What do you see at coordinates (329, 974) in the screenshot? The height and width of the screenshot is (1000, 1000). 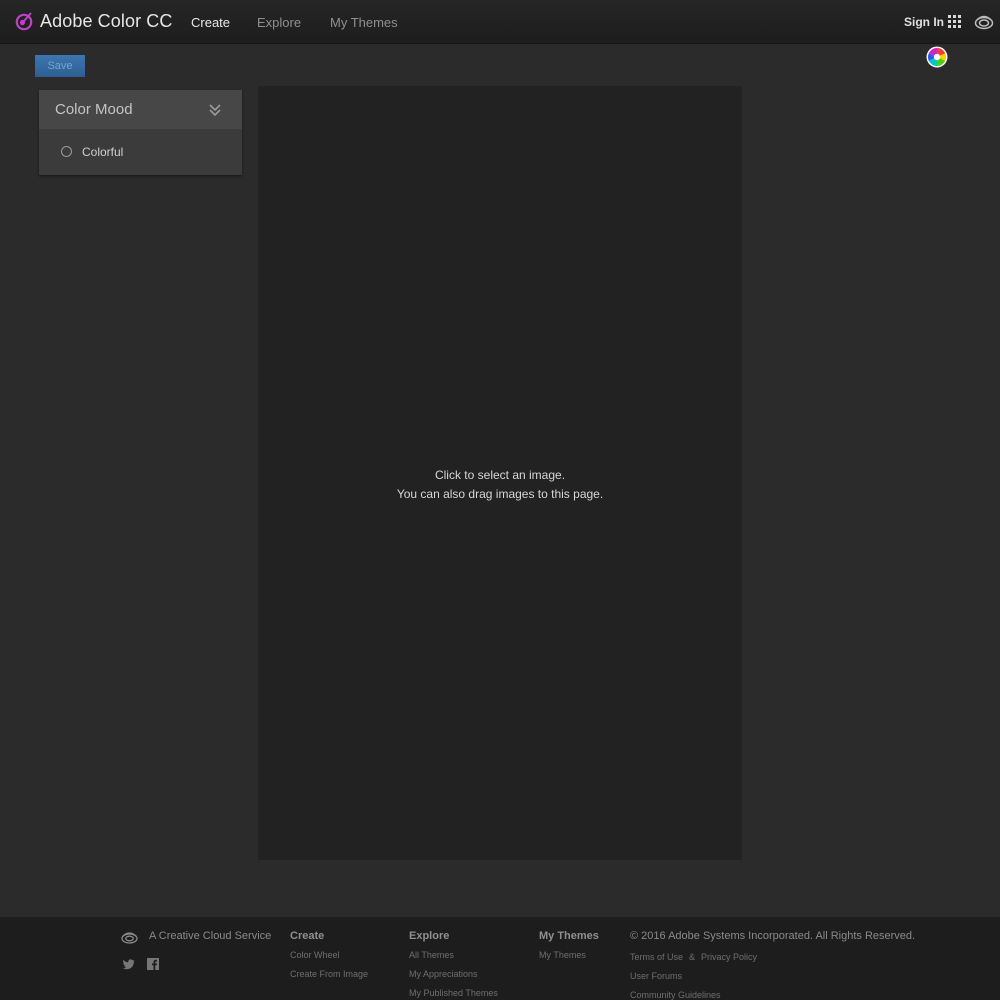 I see `footer-link-create-from-image: Create From Image` at bounding box center [329, 974].